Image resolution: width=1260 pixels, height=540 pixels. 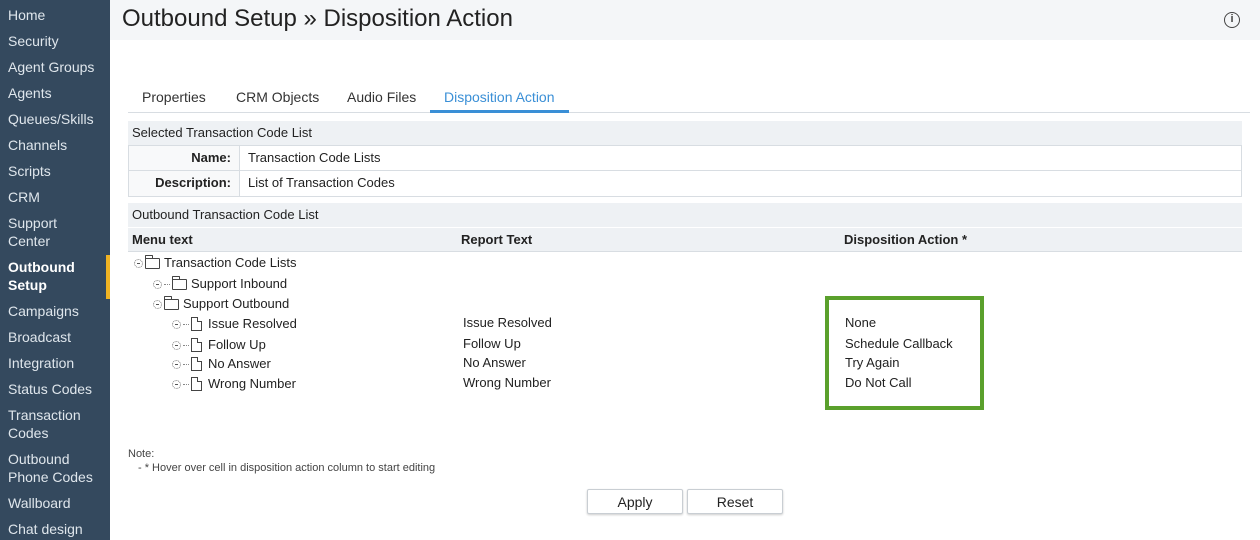 What do you see at coordinates (55, 172) in the screenshot?
I see `sidebar-item-scripts: Scripts` at bounding box center [55, 172].